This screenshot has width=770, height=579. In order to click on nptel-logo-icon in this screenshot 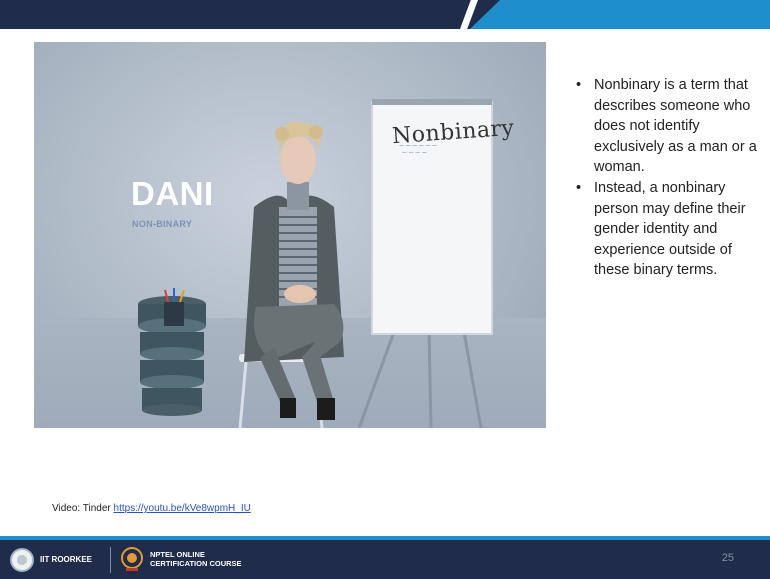, I will do `click(132, 559)`.